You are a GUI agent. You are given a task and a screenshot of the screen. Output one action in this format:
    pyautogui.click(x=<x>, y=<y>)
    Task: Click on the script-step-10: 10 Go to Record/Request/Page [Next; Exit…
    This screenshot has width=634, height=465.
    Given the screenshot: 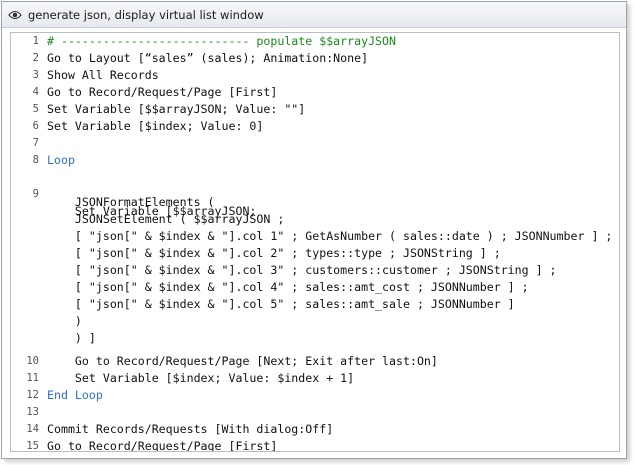 What is the action you would take?
    pyautogui.click(x=315, y=361)
    